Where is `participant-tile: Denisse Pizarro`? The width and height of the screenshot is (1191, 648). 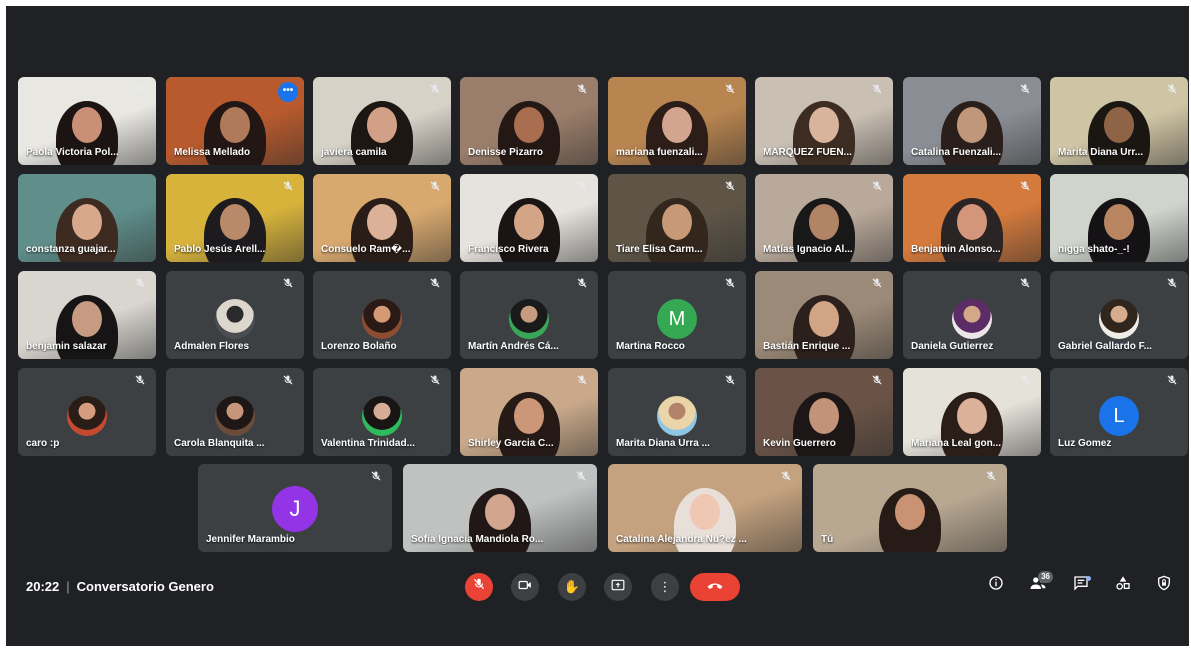
participant-tile: Denisse Pizarro is located at coordinates (529, 121).